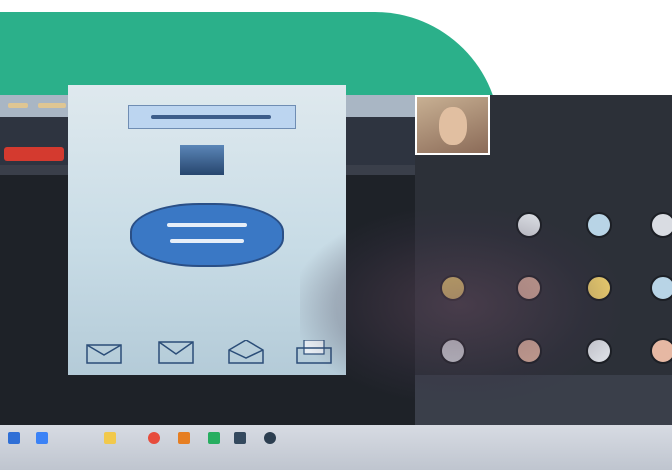  Describe the element at coordinates (154, 438) in the screenshot. I see `browser-icon` at that location.